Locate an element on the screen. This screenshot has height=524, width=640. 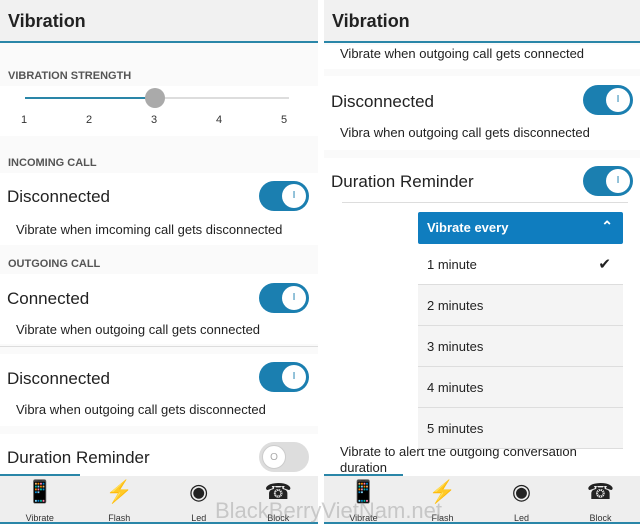
tab-flash: ⚡ Flash is located at coordinates (120, 500).